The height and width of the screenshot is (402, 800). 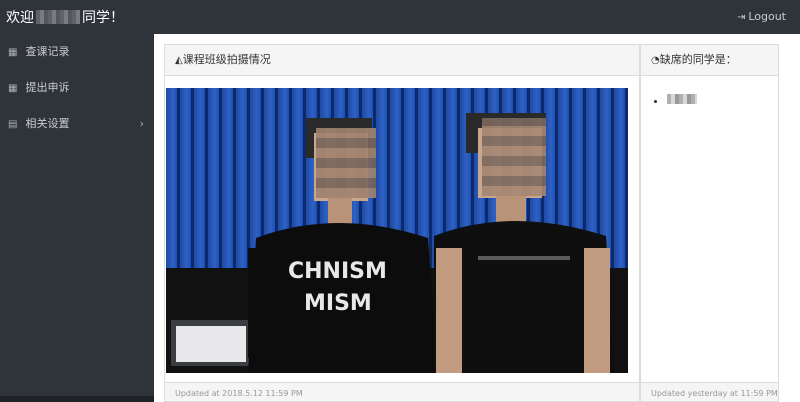 What do you see at coordinates (20, 18) in the screenshot?
I see `welcome-prefix: 欢迎` at bounding box center [20, 18].